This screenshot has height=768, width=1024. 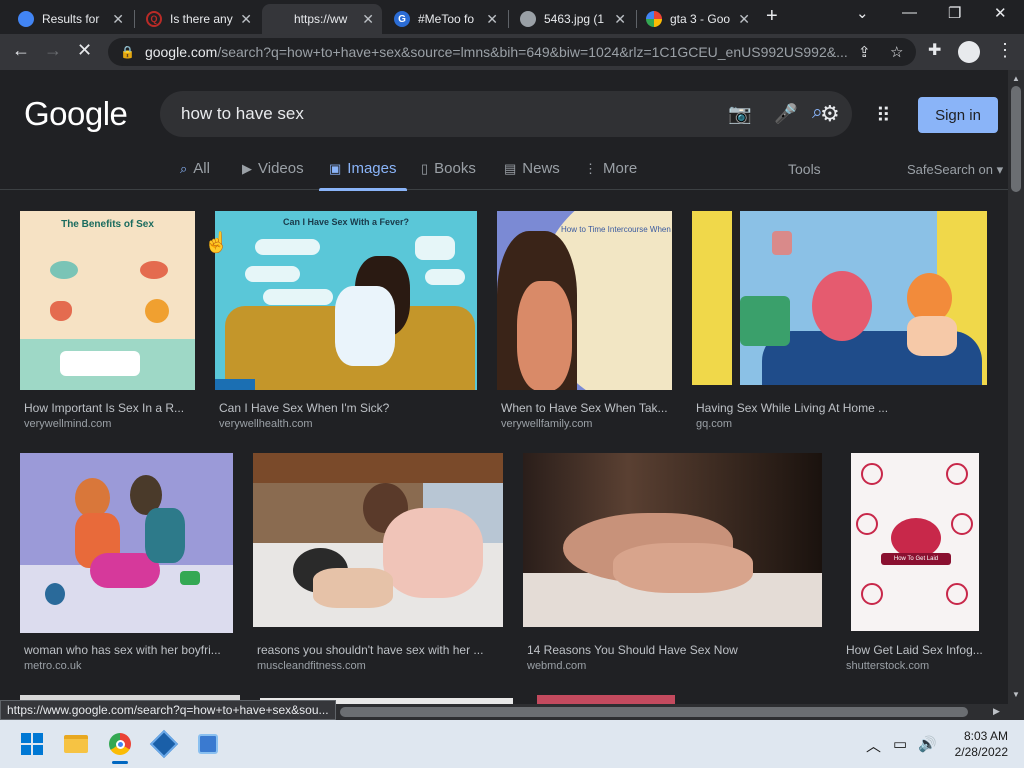 I want to click on google-icon, so click(x=654, y=19).